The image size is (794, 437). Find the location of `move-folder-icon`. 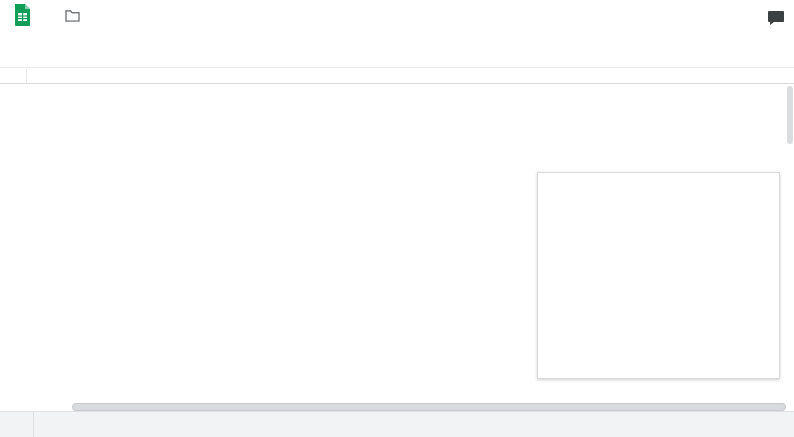

move-folder-icon is located at coordinates (72, 15).